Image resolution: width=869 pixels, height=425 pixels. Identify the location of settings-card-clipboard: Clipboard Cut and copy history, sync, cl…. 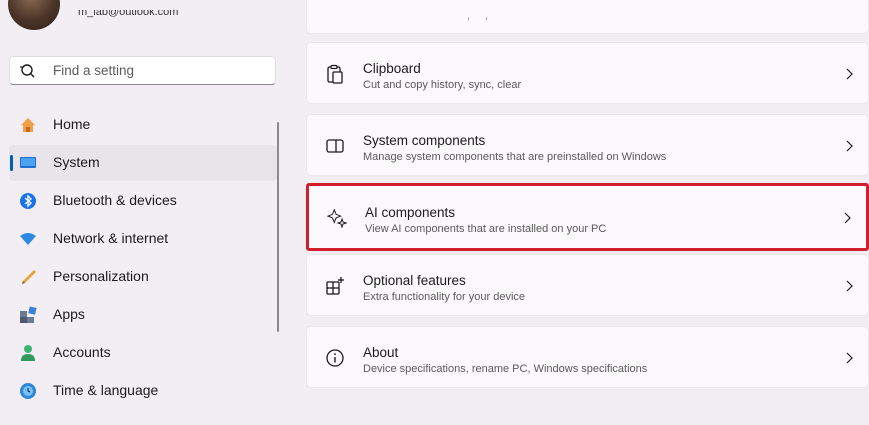
(587, 73).